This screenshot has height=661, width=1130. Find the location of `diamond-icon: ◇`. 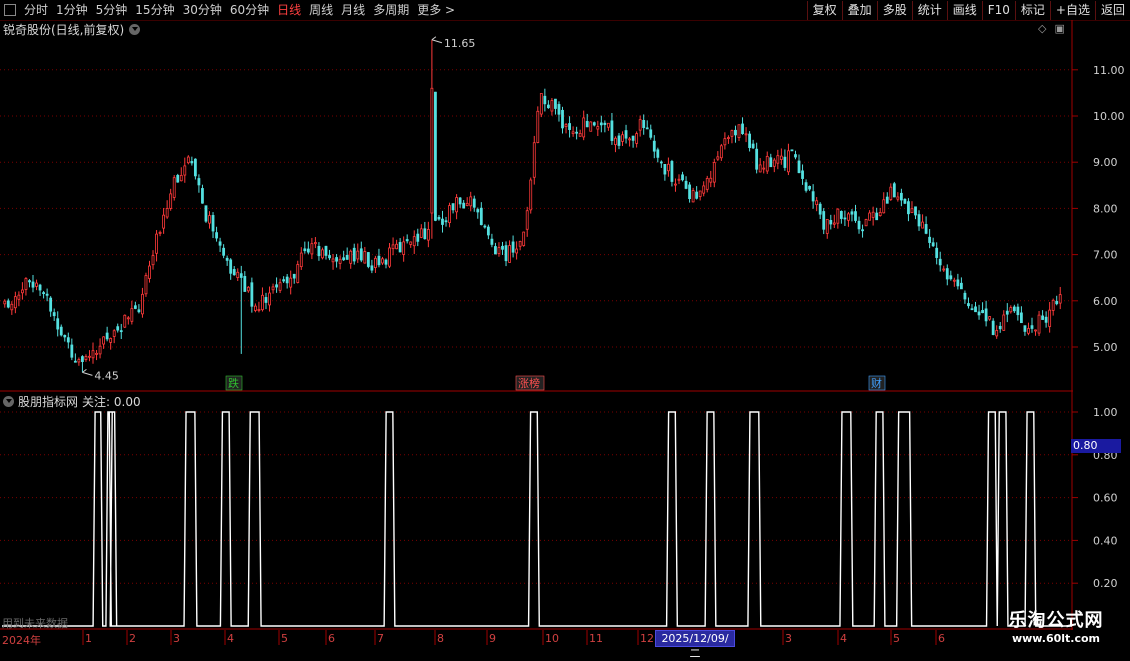

diamond-icon: ◇ is located at coordinates (1042, 28).